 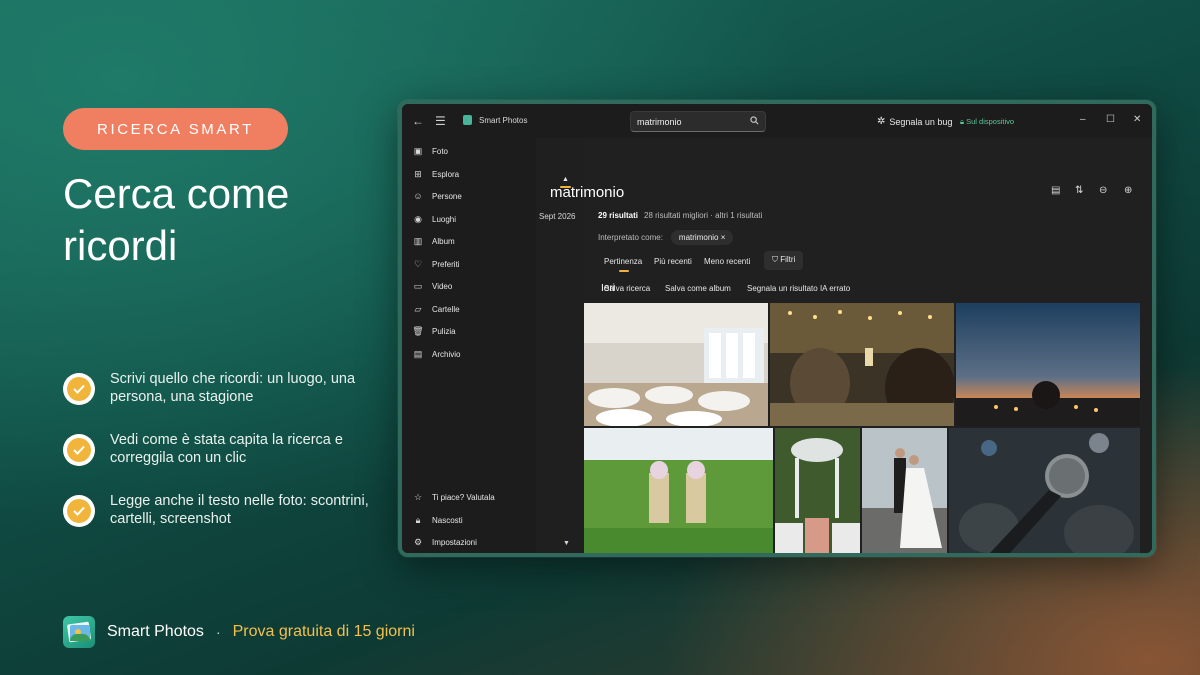 I want to click on garden-chairs-photo, so click(x=678, y=490).